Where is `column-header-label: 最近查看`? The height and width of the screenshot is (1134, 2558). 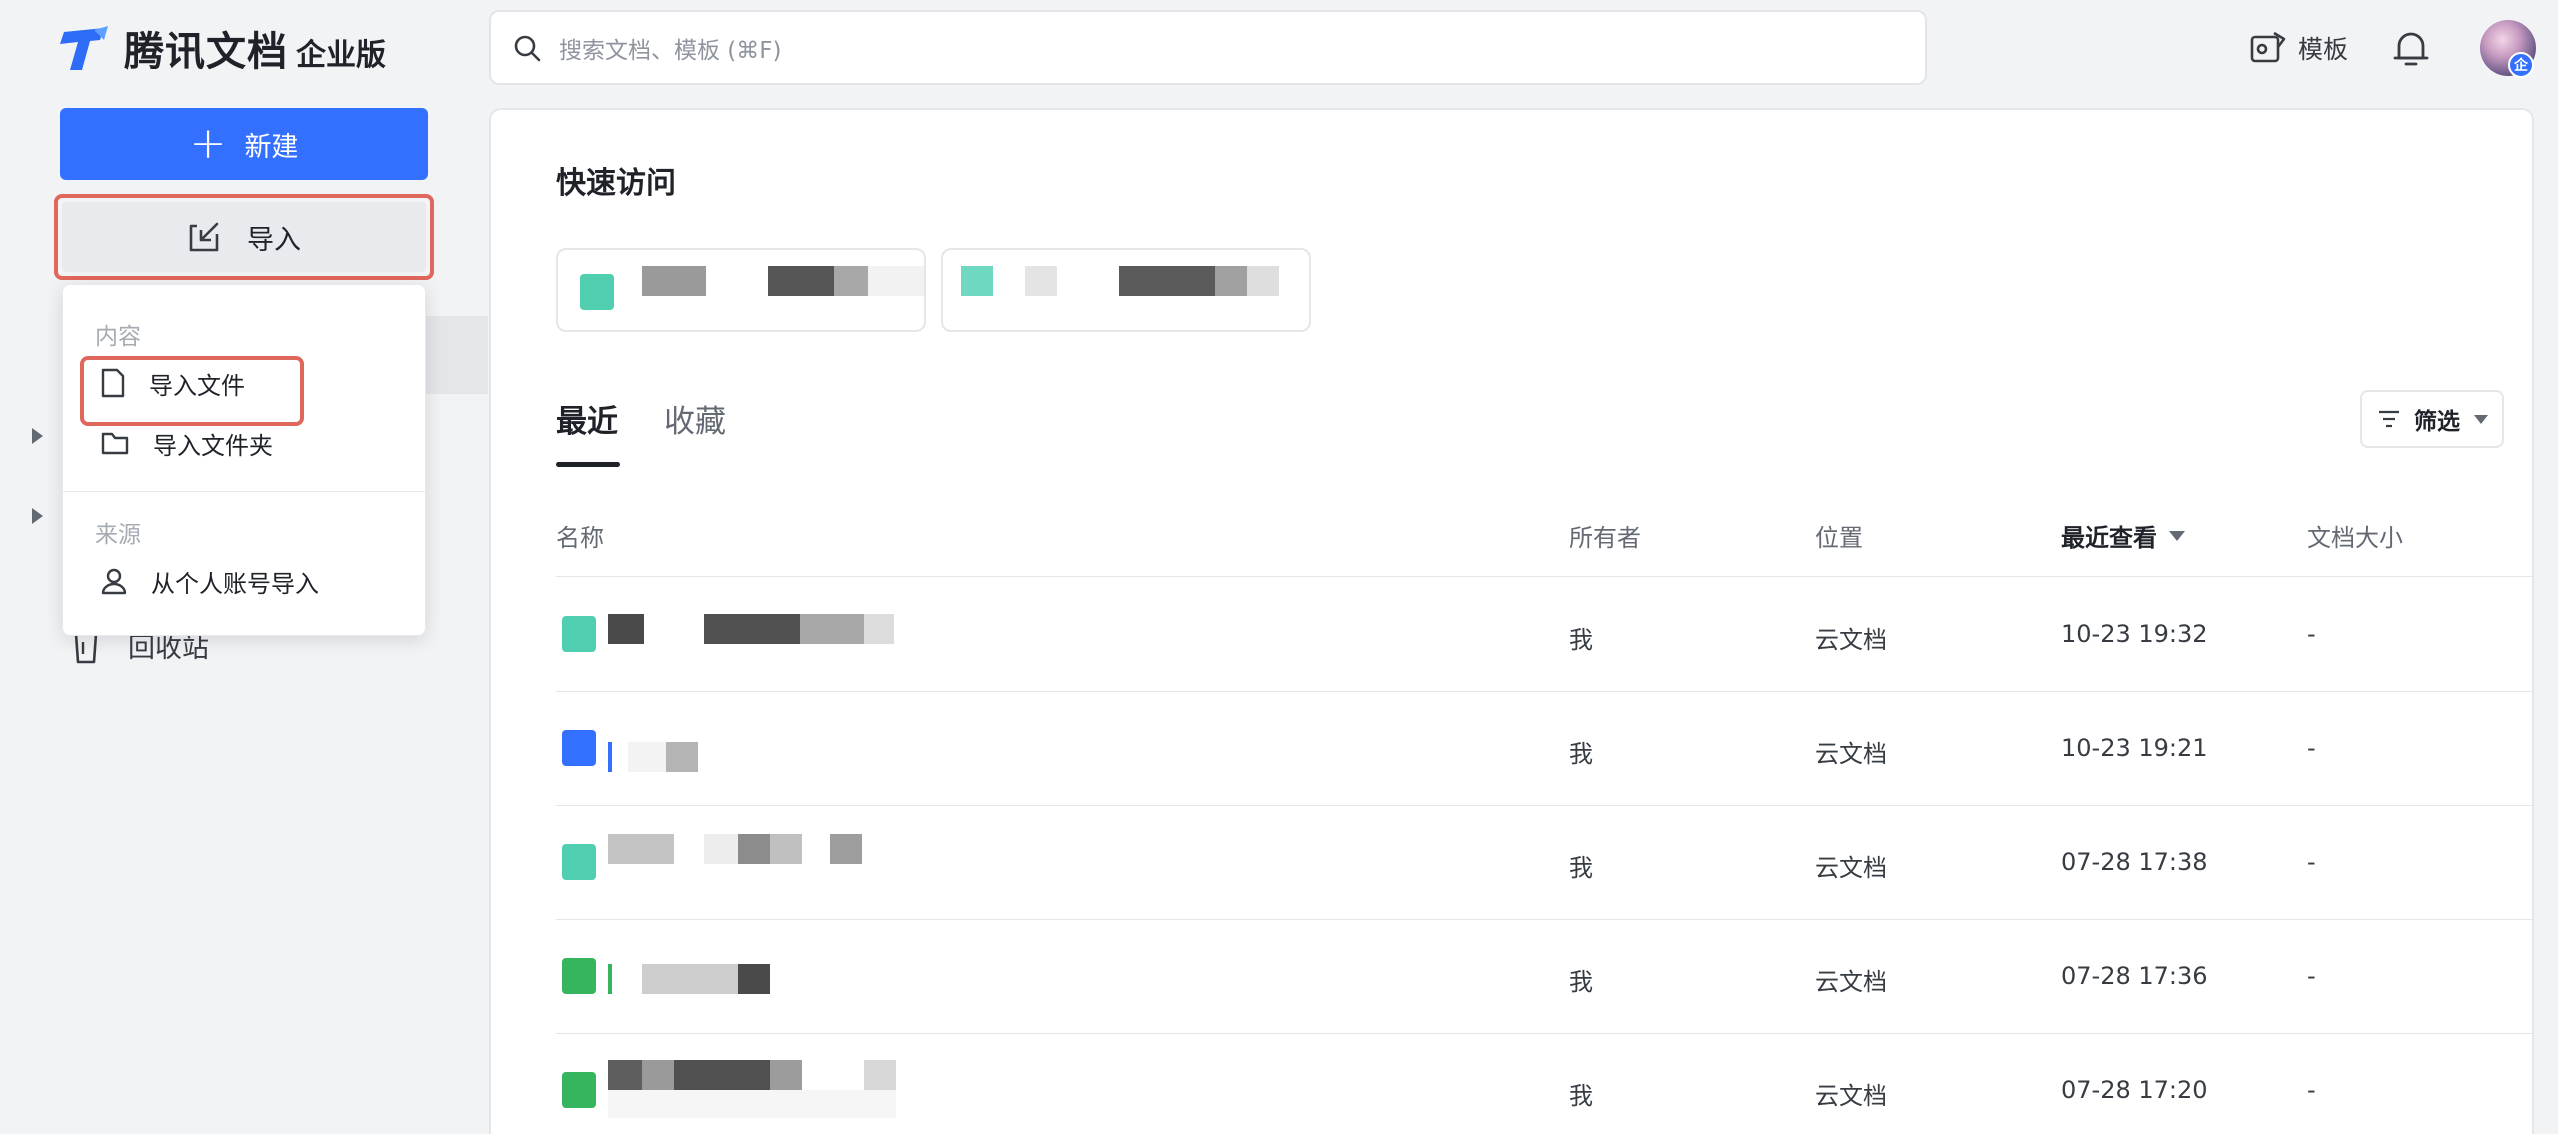
column-header-label: 最近查看 is located at coordinates (2109, 538).